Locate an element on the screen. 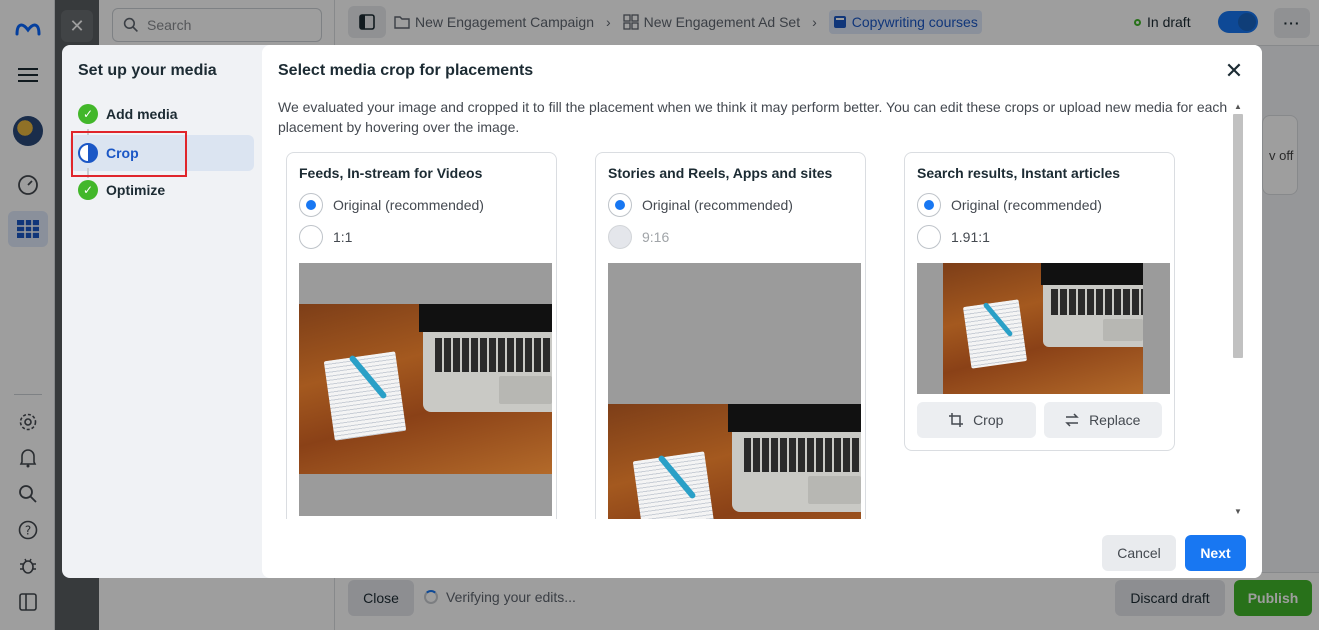  crop-icon is located at coordinates (956, 420).